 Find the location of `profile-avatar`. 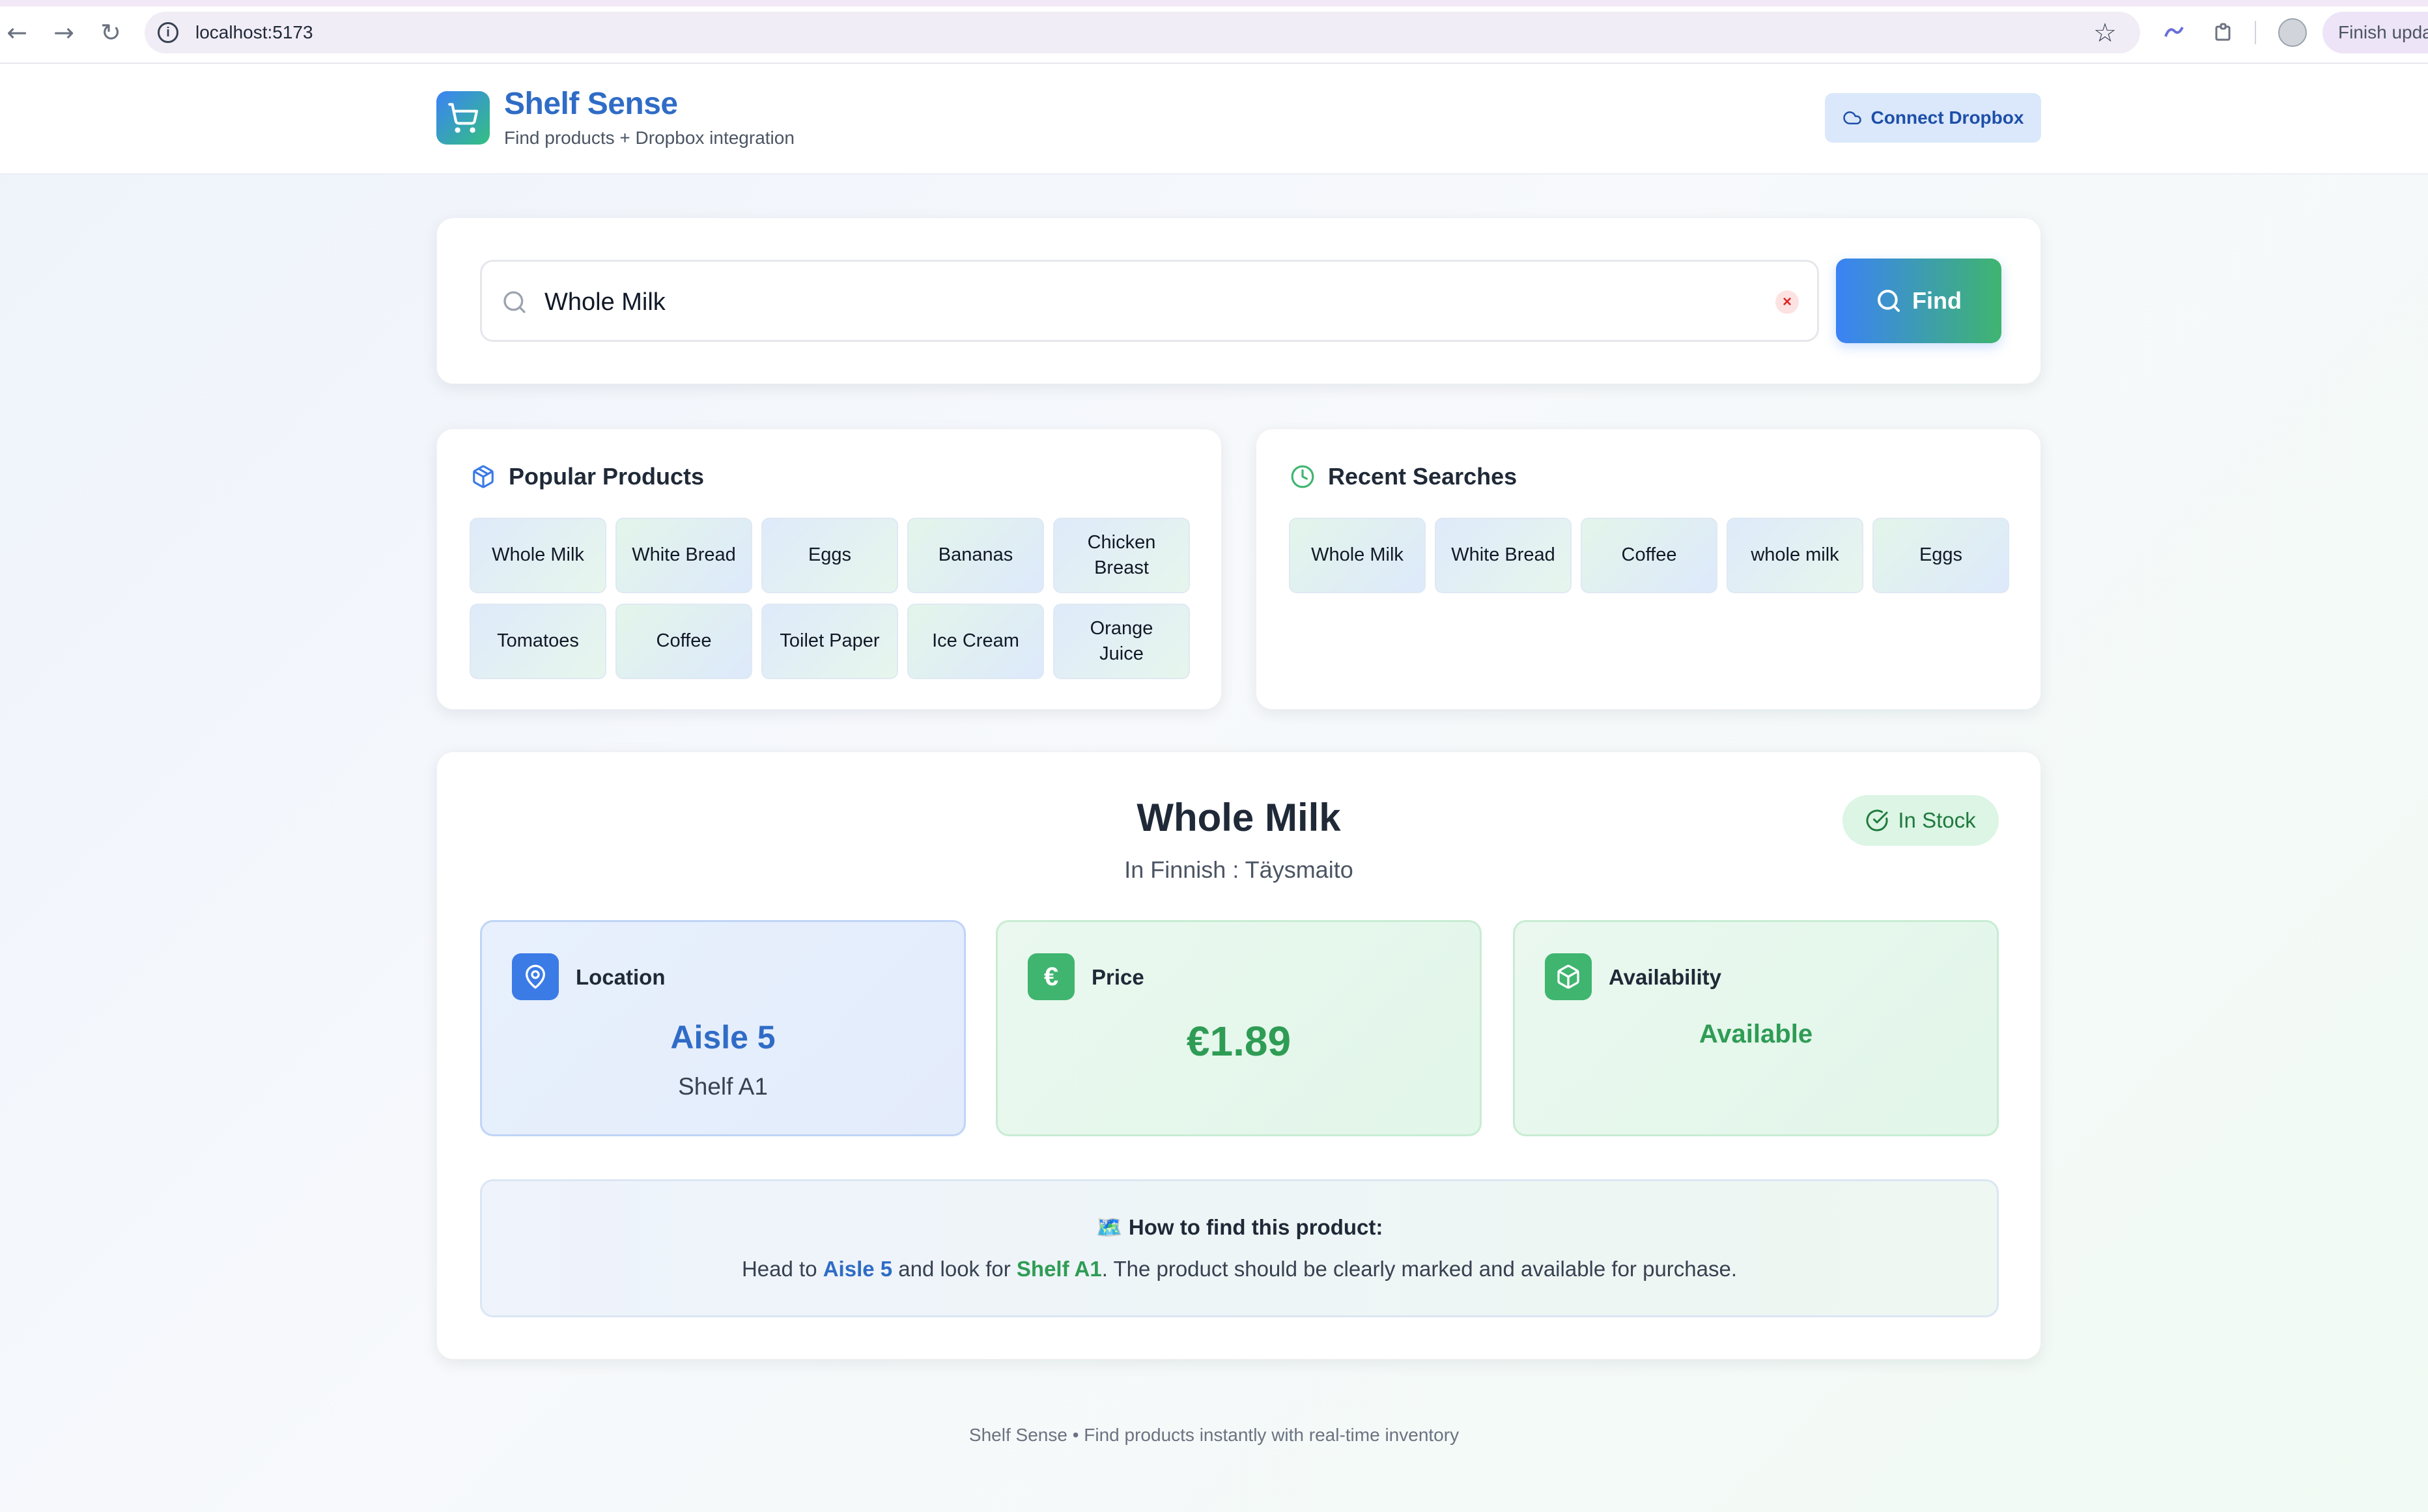

profile-avatar is located at coordinates (2292, 33).